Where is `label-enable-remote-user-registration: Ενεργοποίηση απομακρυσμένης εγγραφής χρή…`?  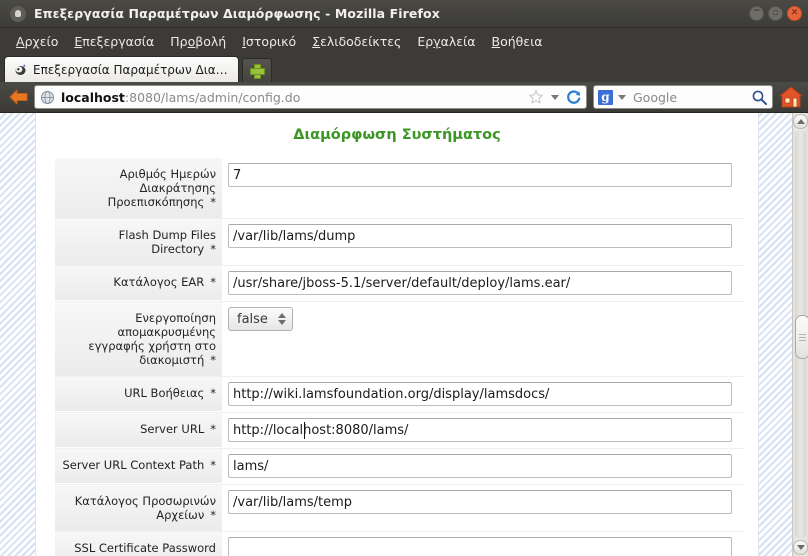 label-enable-remote-user-registration: Ενεργοποίηση απομακρυσμένης εγγραφής χρή… is located at coordinates (138, 339).